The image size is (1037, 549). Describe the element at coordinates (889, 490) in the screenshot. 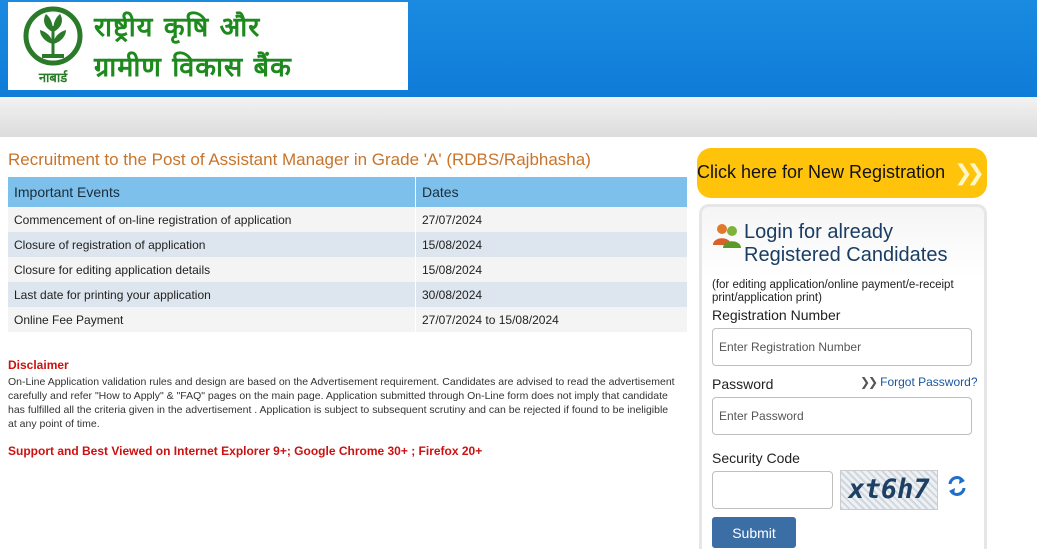

I see `captcha-image: xt6h7` at that location.